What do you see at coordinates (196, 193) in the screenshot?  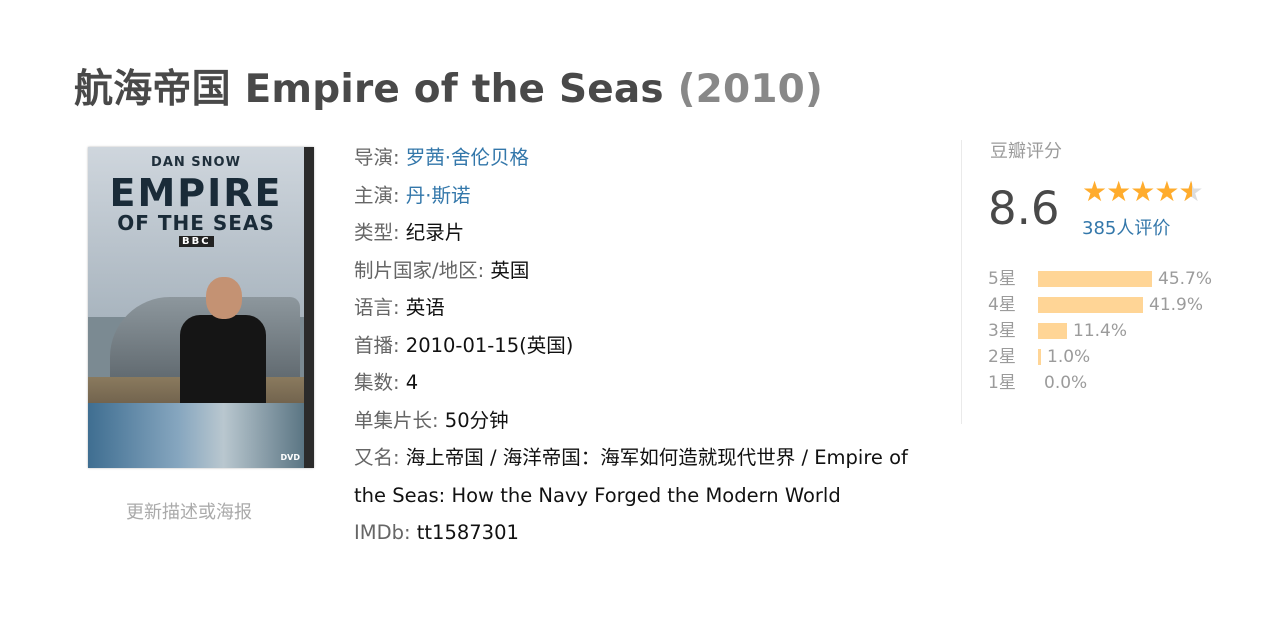 I see `poster-title-line1: EMPIRE` at bounding box center [196, 193].